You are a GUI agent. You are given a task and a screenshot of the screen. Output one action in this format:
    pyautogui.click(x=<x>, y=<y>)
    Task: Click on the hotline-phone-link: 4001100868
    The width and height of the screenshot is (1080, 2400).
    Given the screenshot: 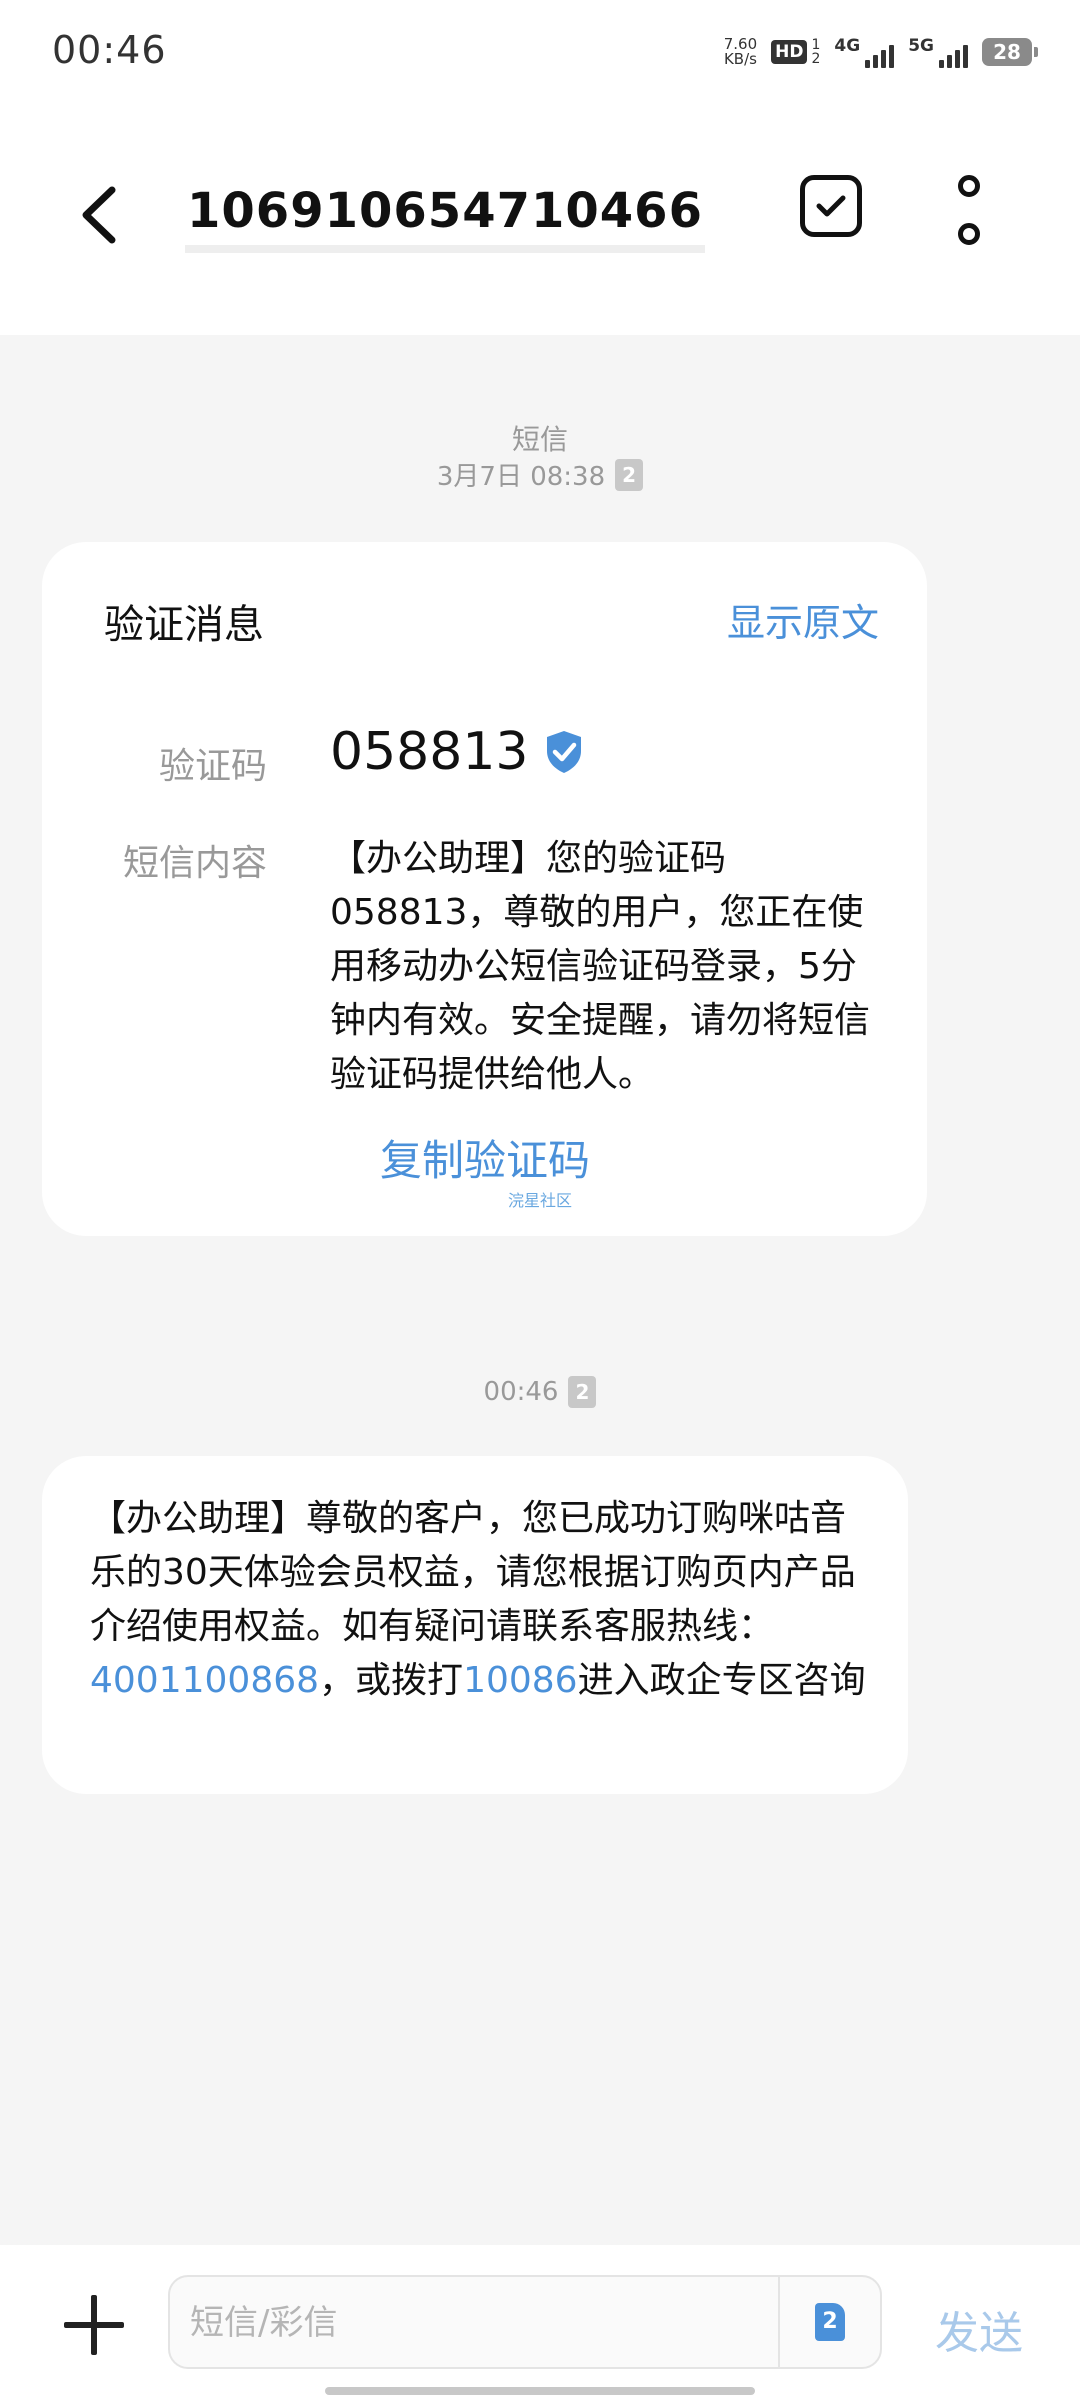 What is the action you would take?
    pyautogui.click(x=204, y=1680)
    